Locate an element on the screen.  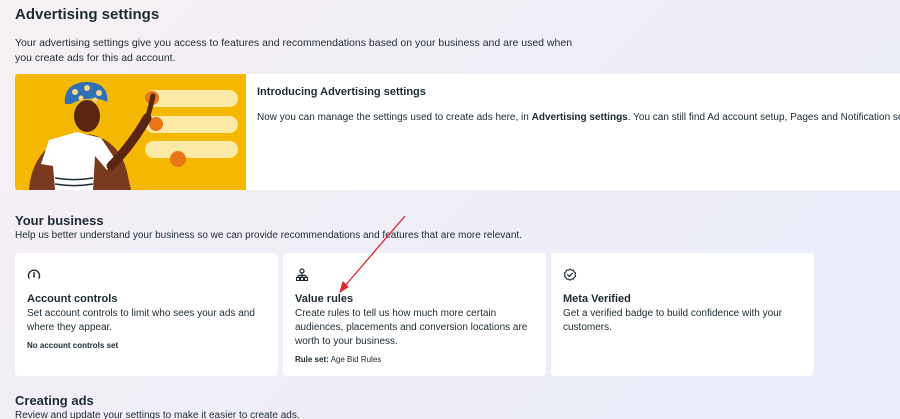
gauge-icon is located at coordinates (34, 274).